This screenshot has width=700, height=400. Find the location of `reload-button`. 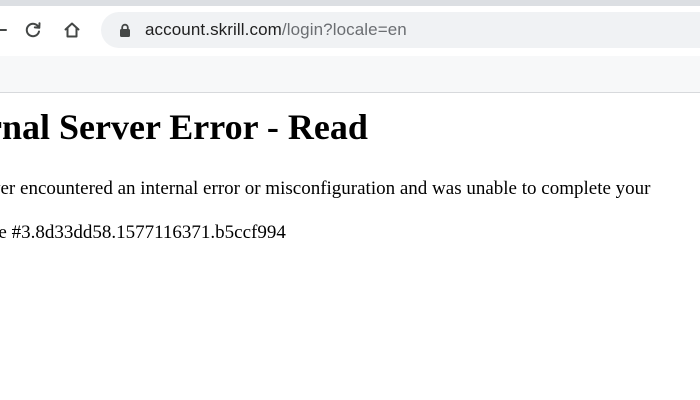

reload-button is located at coordinates (33, 30).